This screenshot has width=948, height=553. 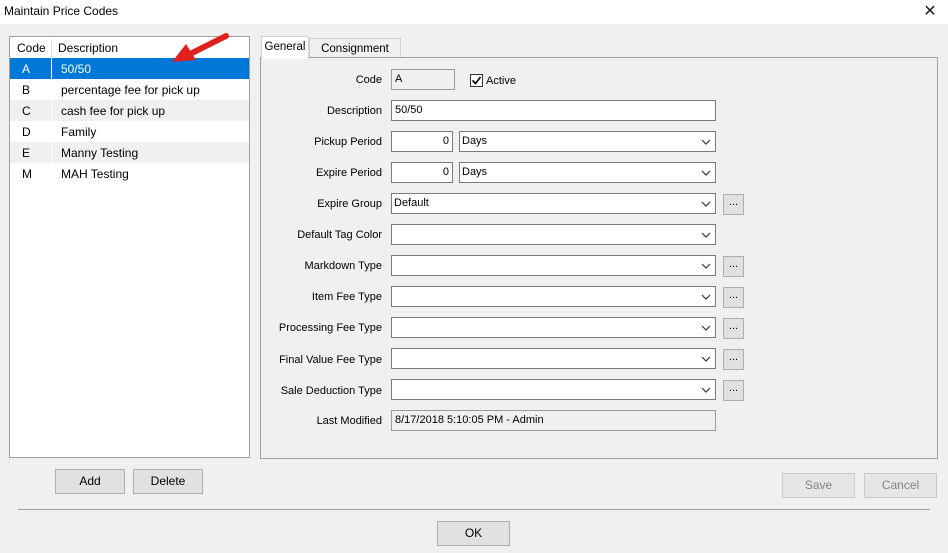 I want to click on description-field: 50/50, so click(x=553, y=110).